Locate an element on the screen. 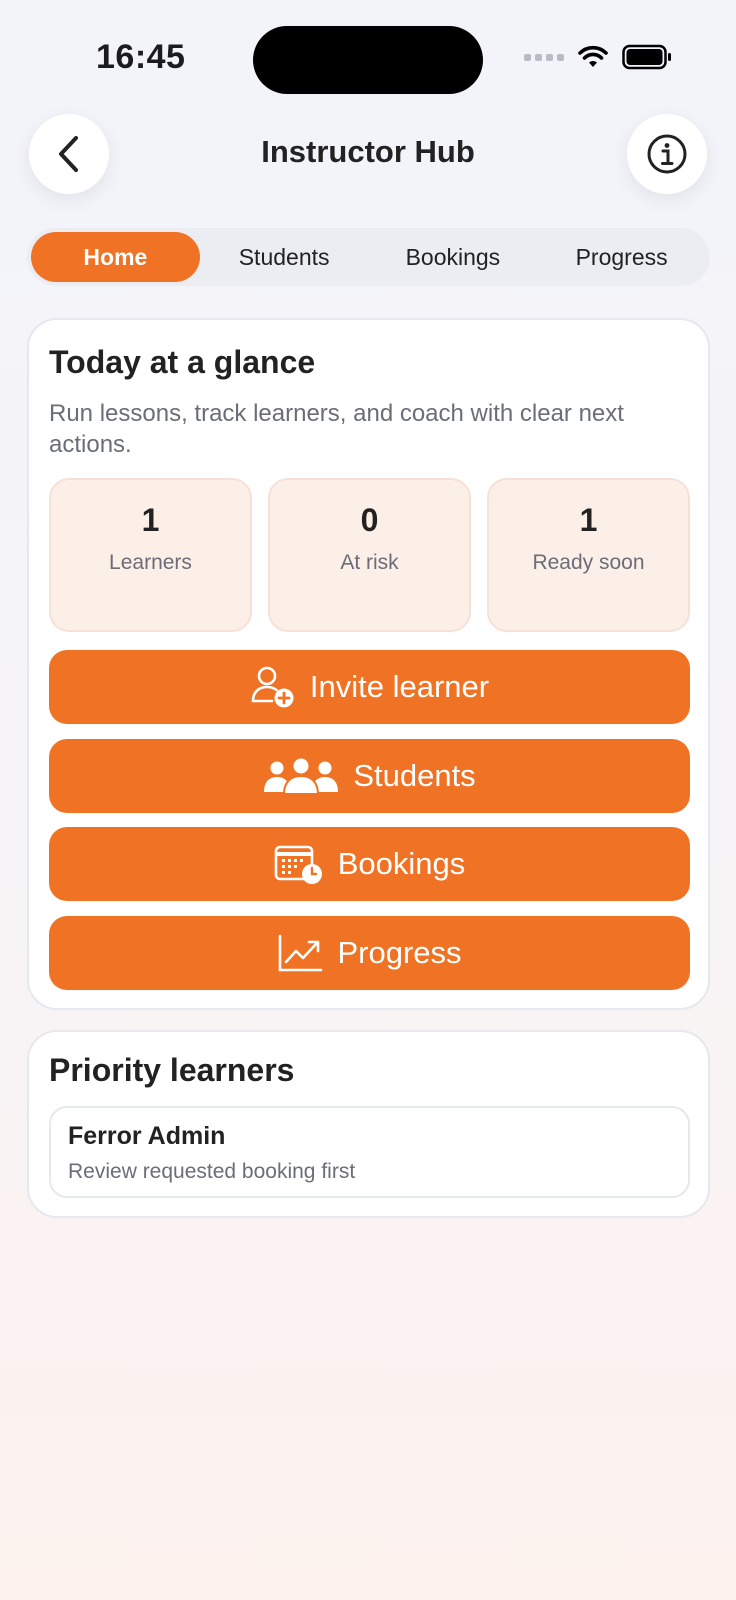 The image size is (736, 1600). battery-icon is located at coordinates (646, 57).